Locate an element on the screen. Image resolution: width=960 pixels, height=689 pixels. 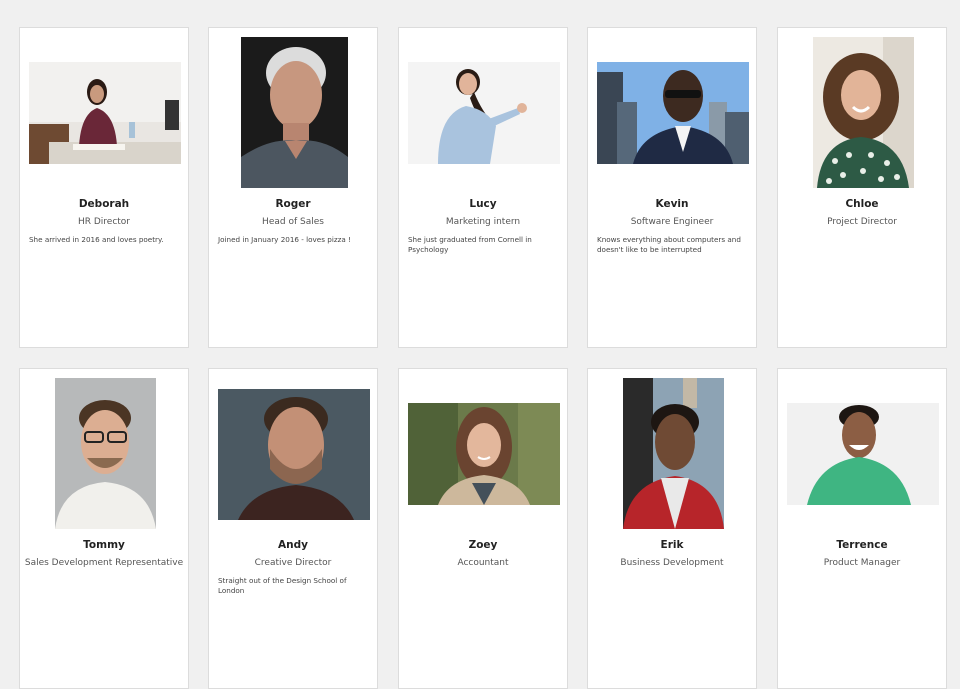
member-name: Erik is located at coordinates (672, 545).